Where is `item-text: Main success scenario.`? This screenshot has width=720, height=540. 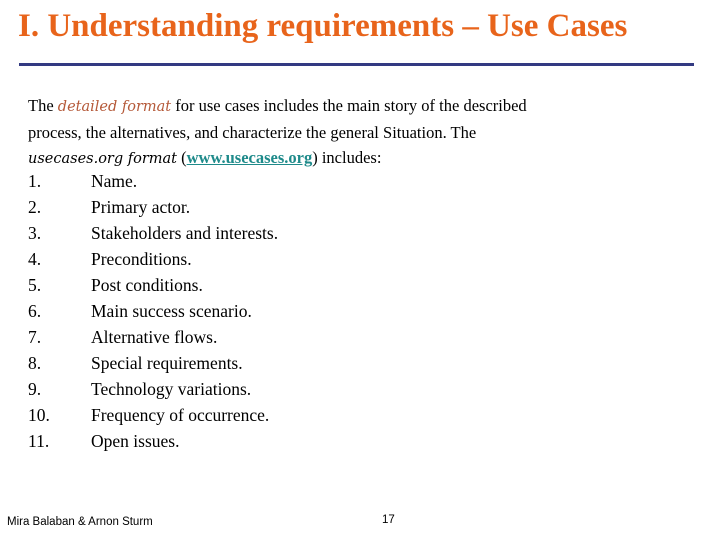 item-text: Main success scenario. is located at coordinates (171, 311).